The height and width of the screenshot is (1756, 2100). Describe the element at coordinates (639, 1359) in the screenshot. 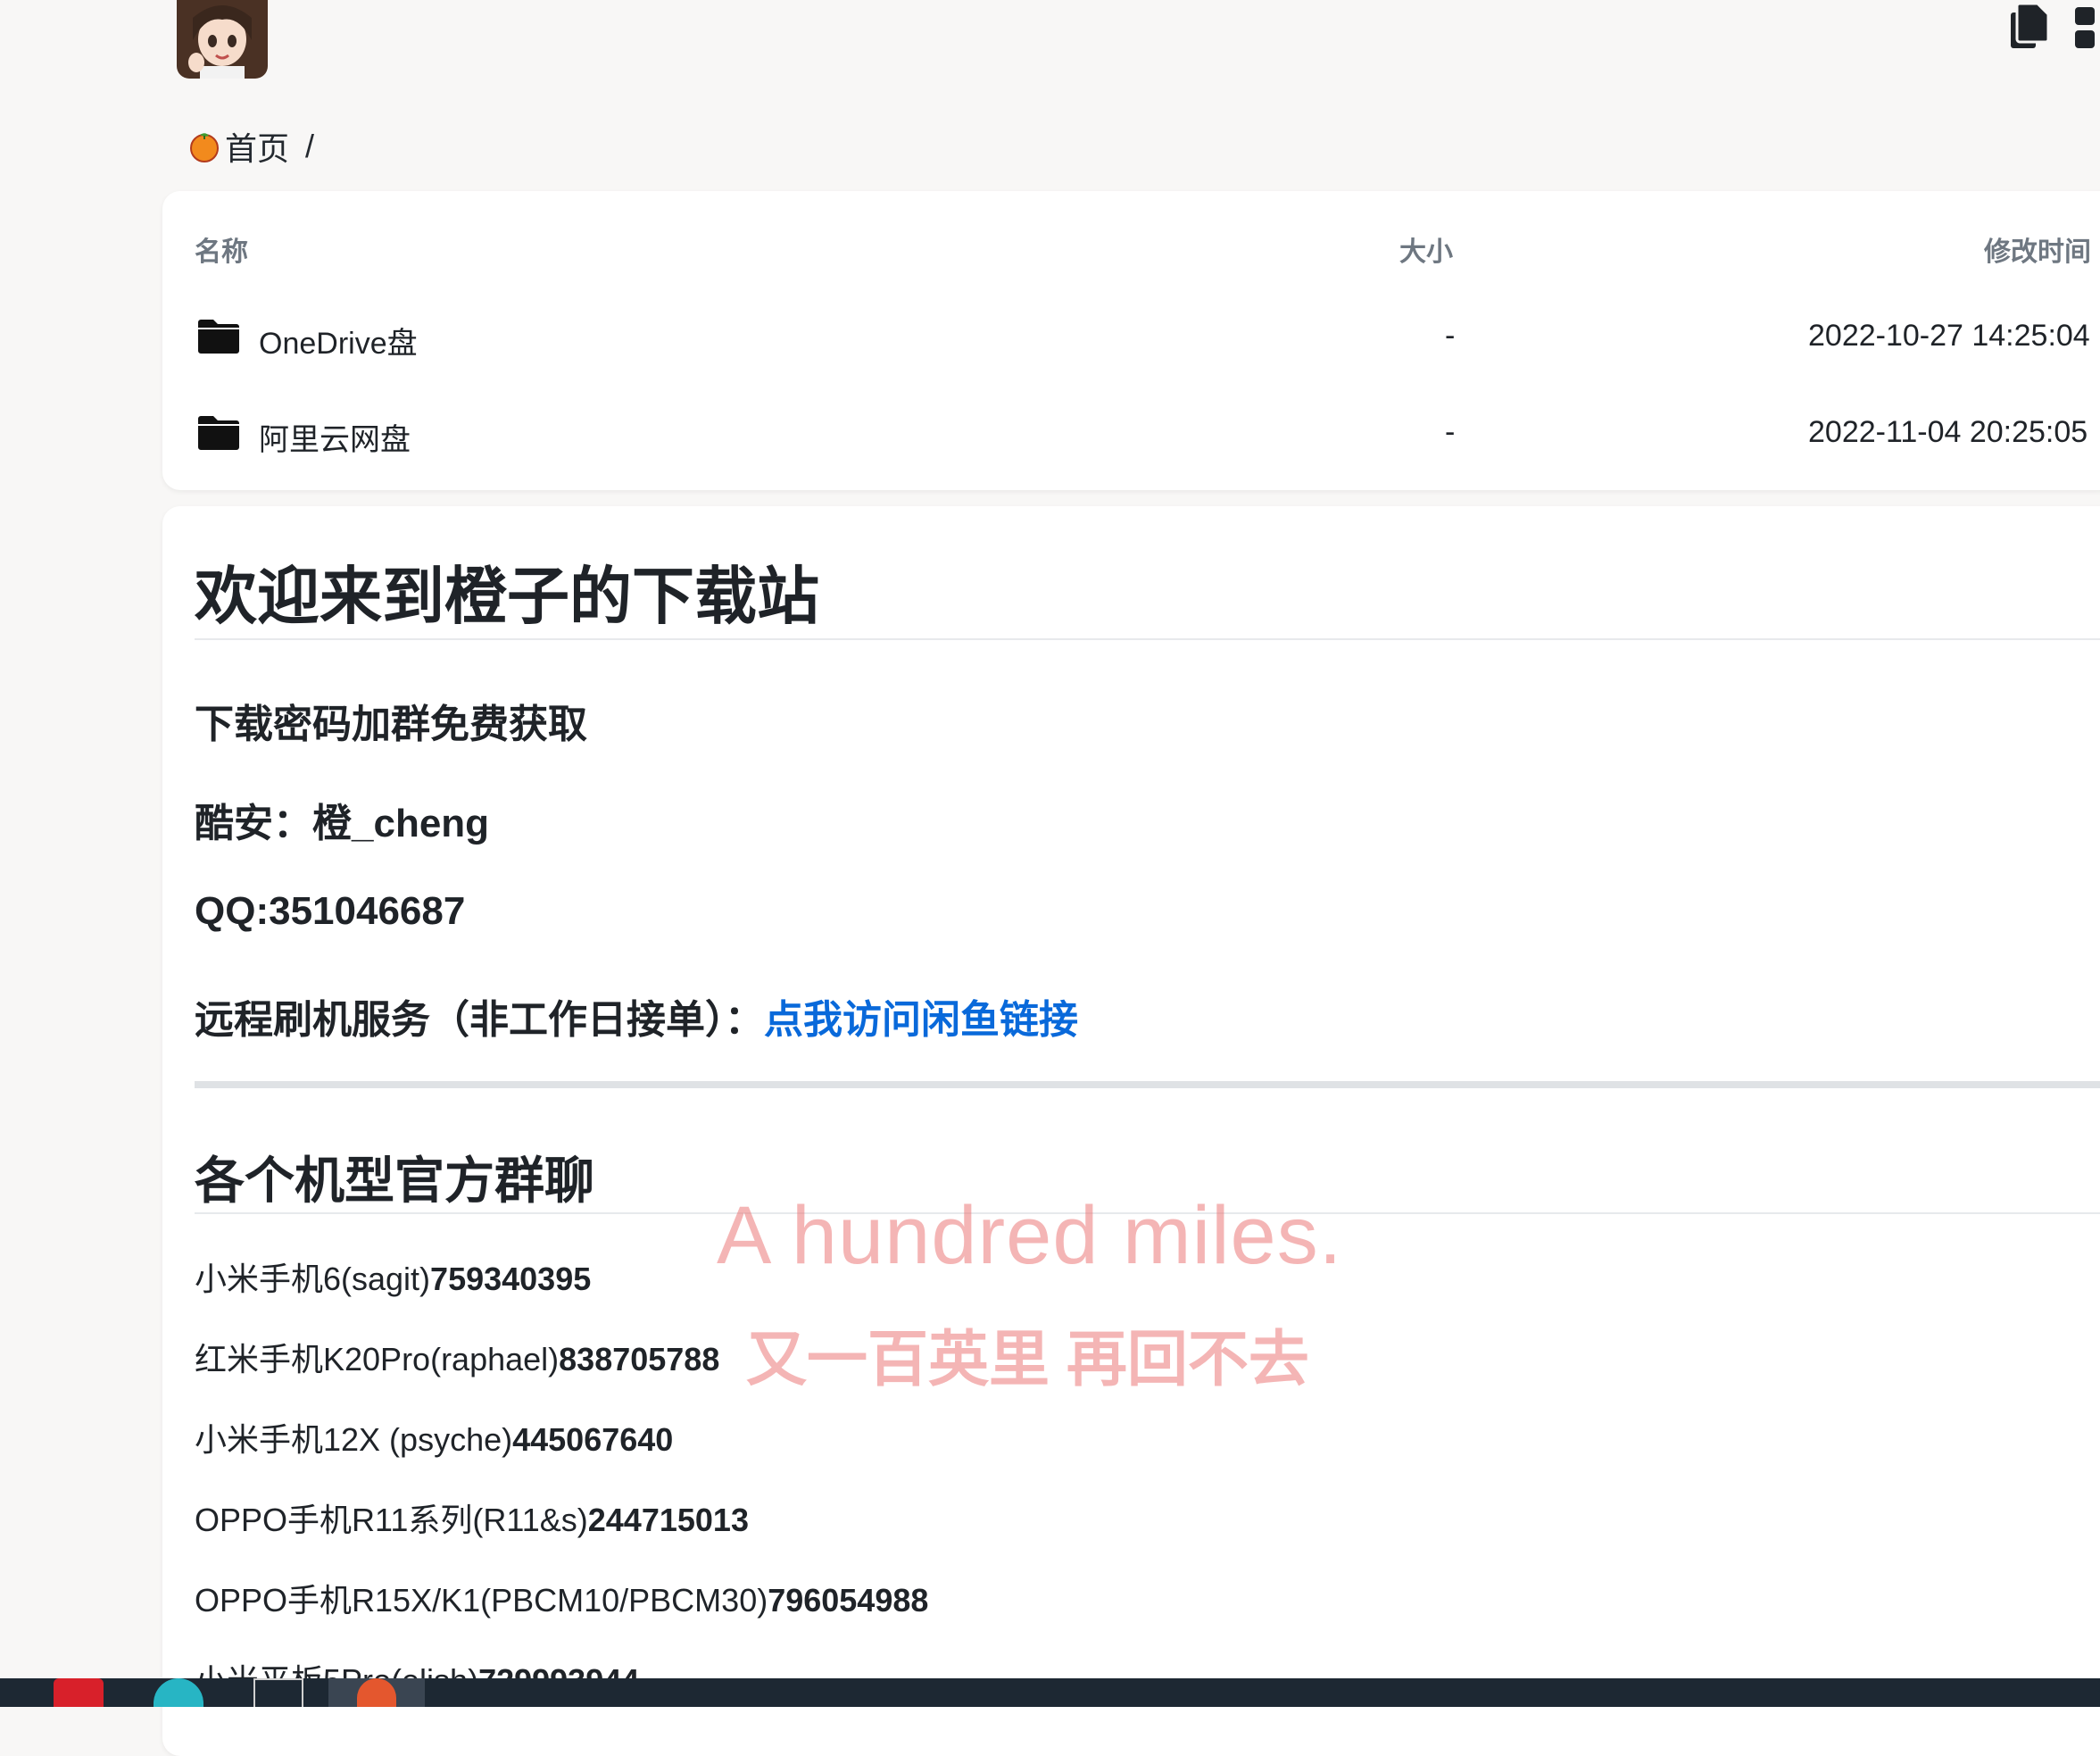

I see `group-number: 838705788` at that location.